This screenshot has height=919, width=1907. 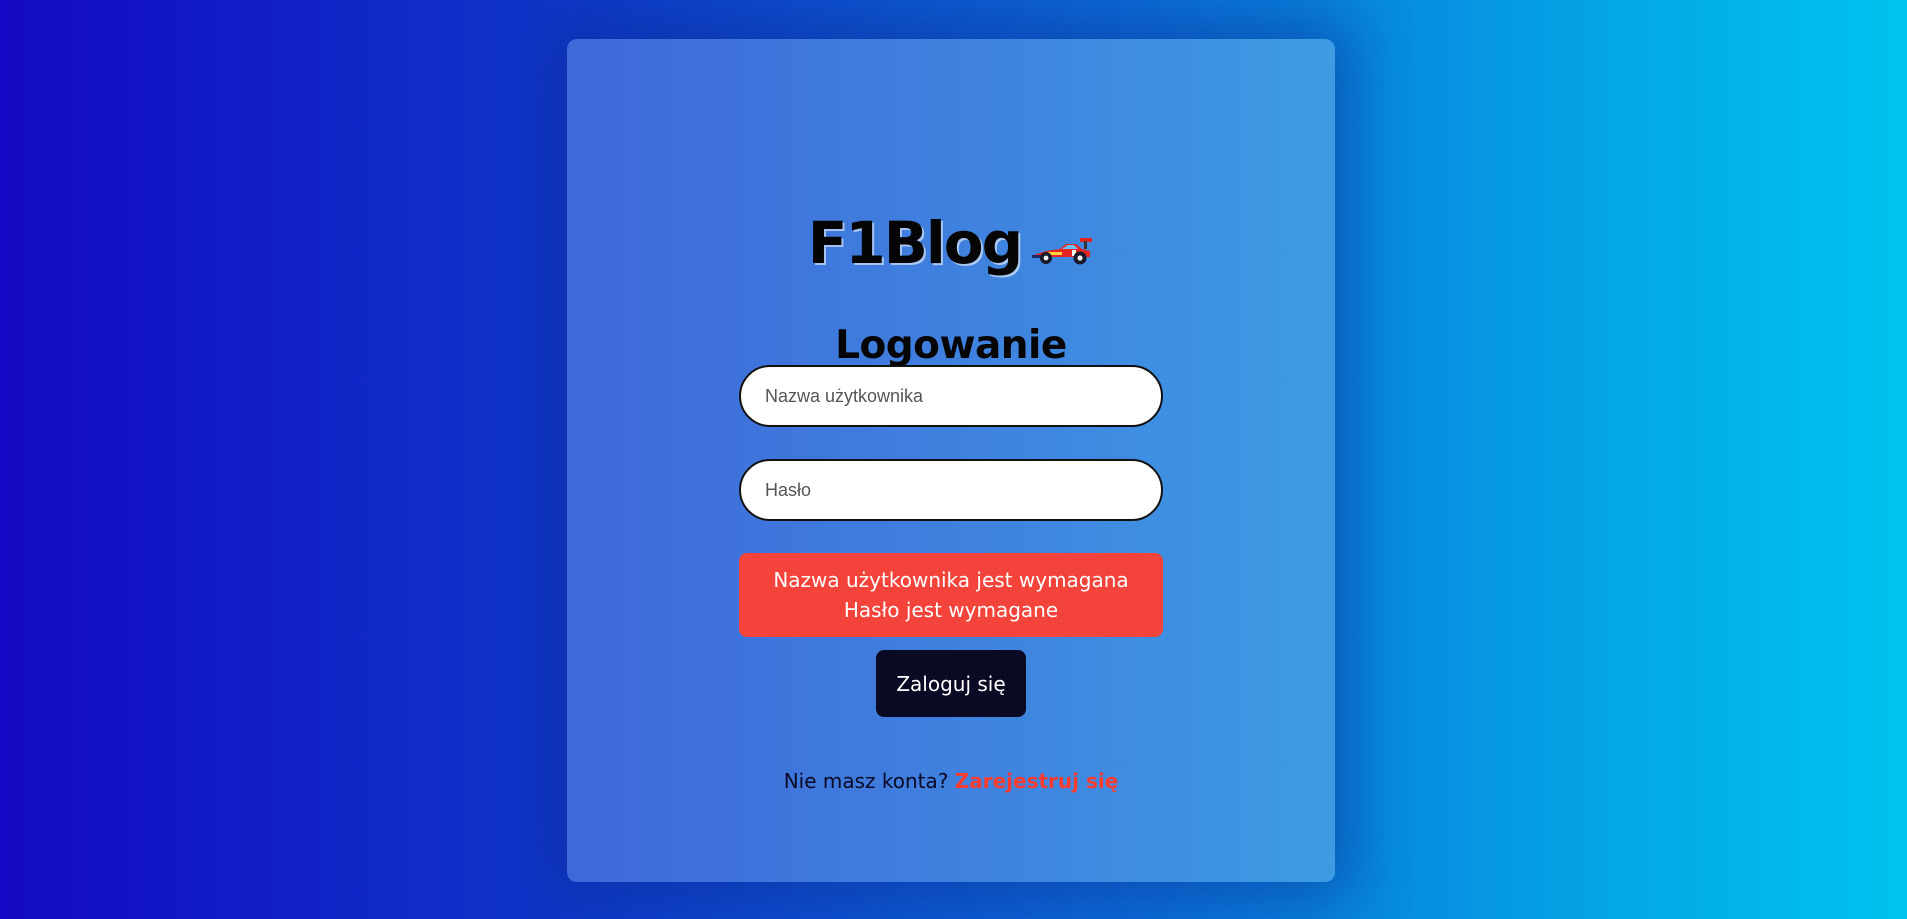 I want to click on signup-prompt-text: Nie masz konta?, so click(x=866, y=781).